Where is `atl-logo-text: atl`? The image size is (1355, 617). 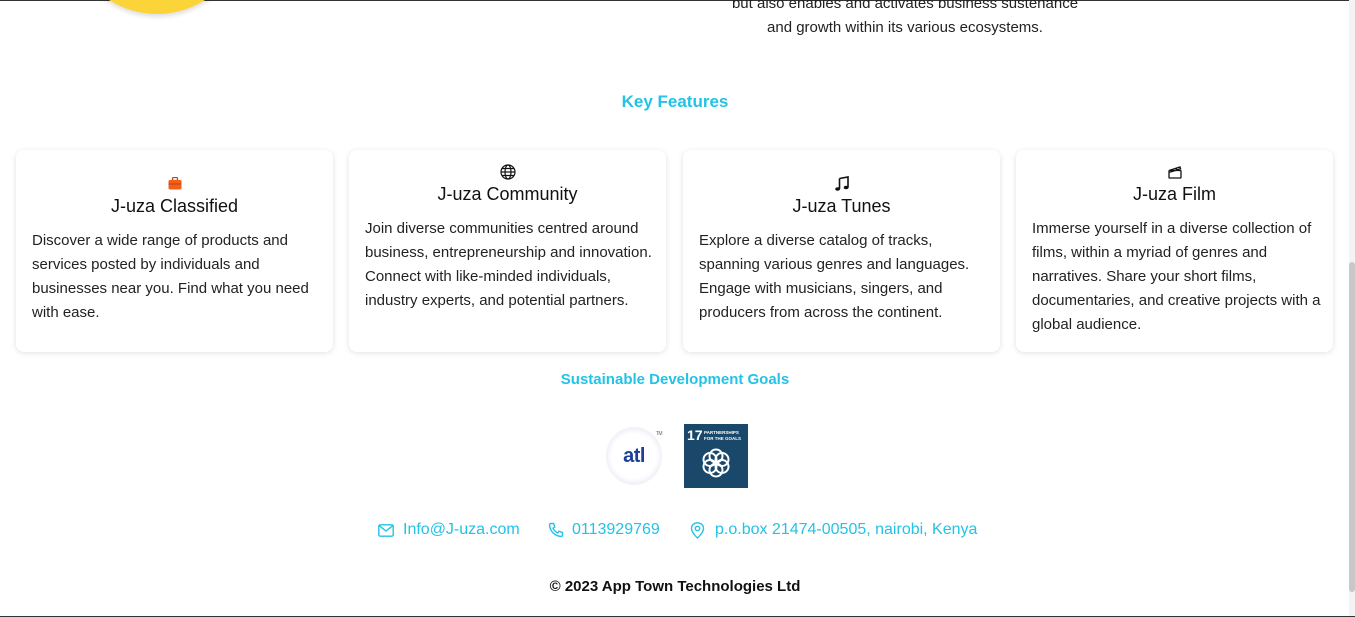 atl-logo-text: atl is located at coordinates (634, 455).